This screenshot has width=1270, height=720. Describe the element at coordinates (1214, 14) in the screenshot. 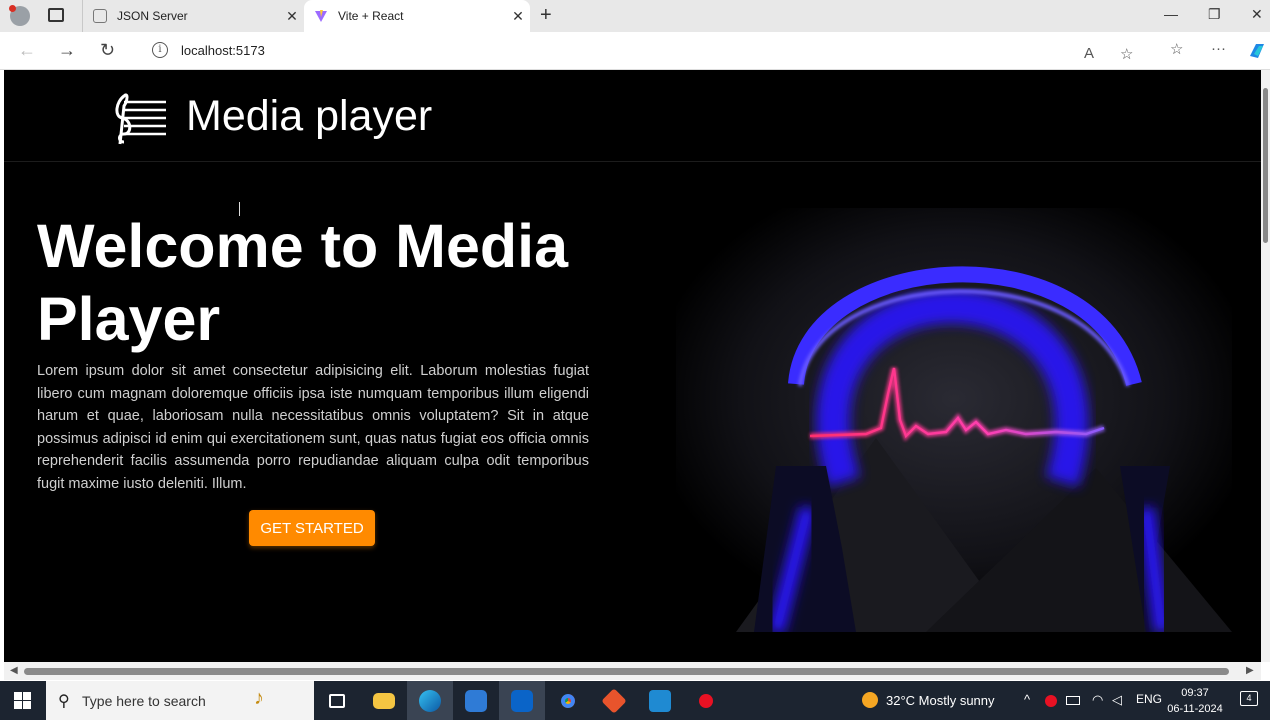

I see `maximize-button: ❐` at that location.